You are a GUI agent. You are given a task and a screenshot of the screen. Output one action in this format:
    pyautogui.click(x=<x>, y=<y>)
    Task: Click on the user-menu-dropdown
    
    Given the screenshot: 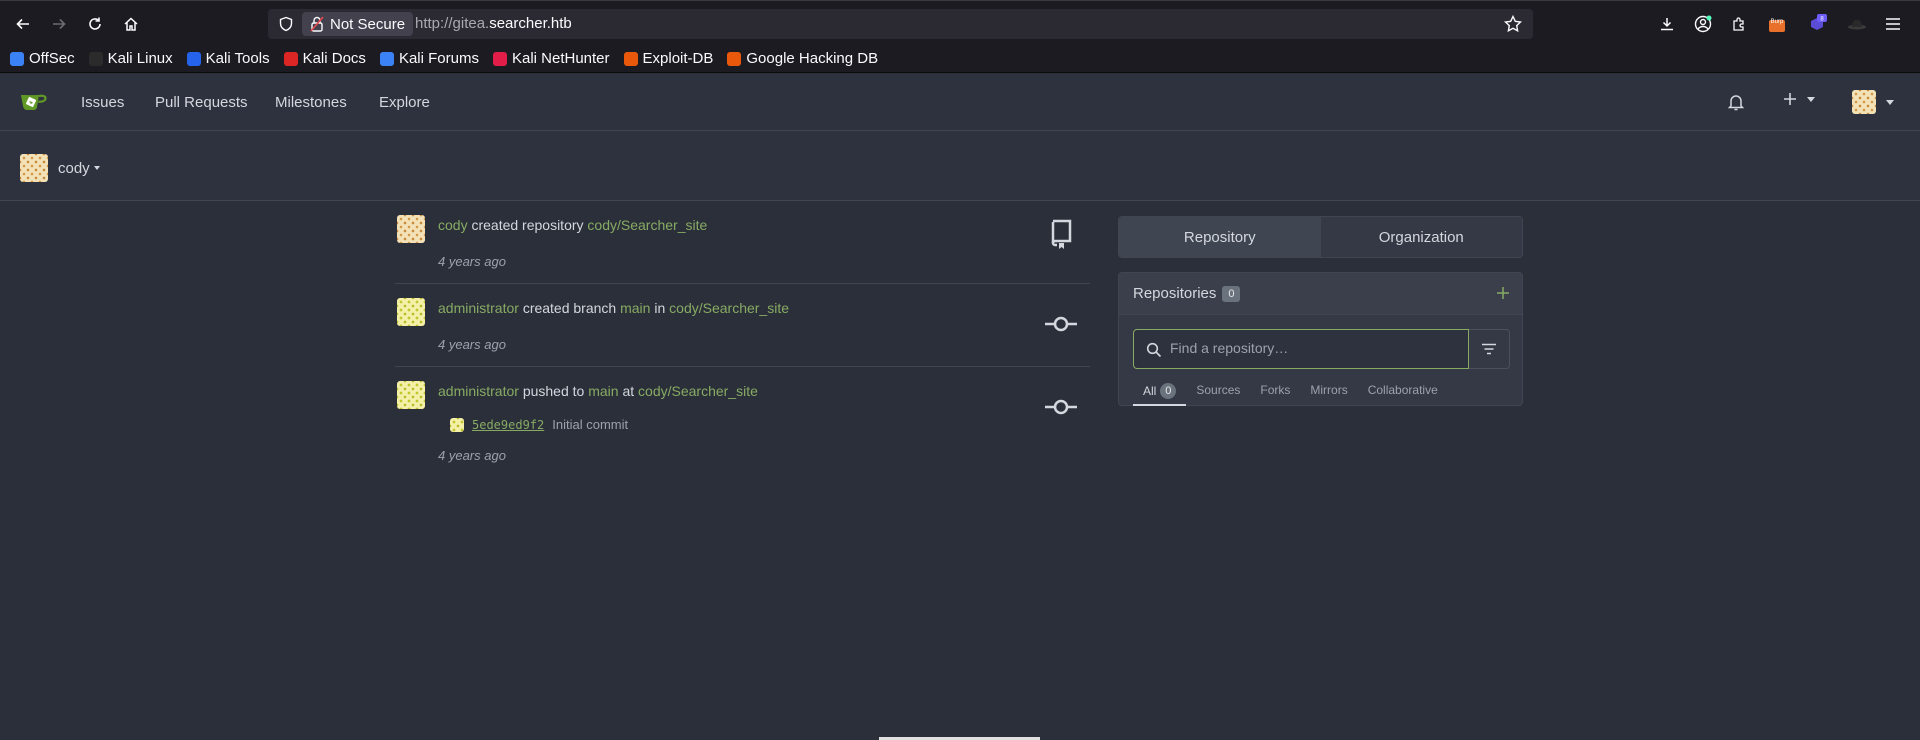 What is the action you would take?
    pyautogui.click(x=1873, y=102)
    